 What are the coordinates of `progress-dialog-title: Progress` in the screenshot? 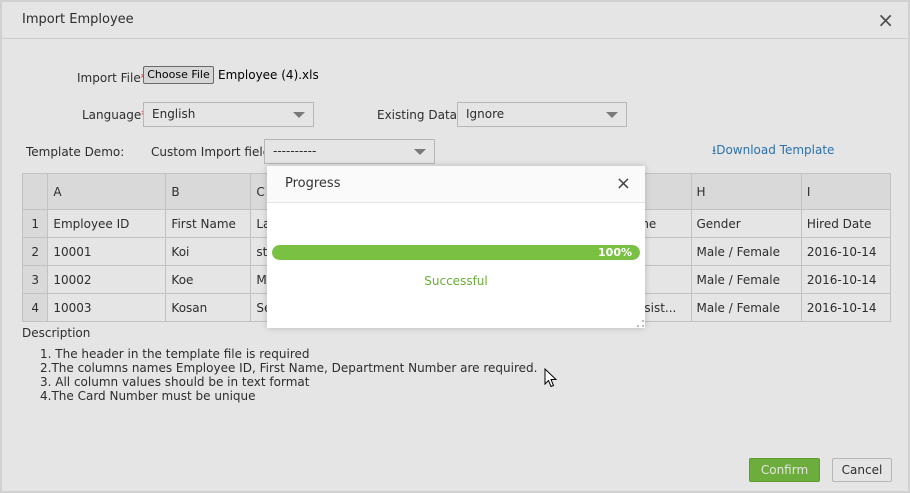 It's located at (313, 183).